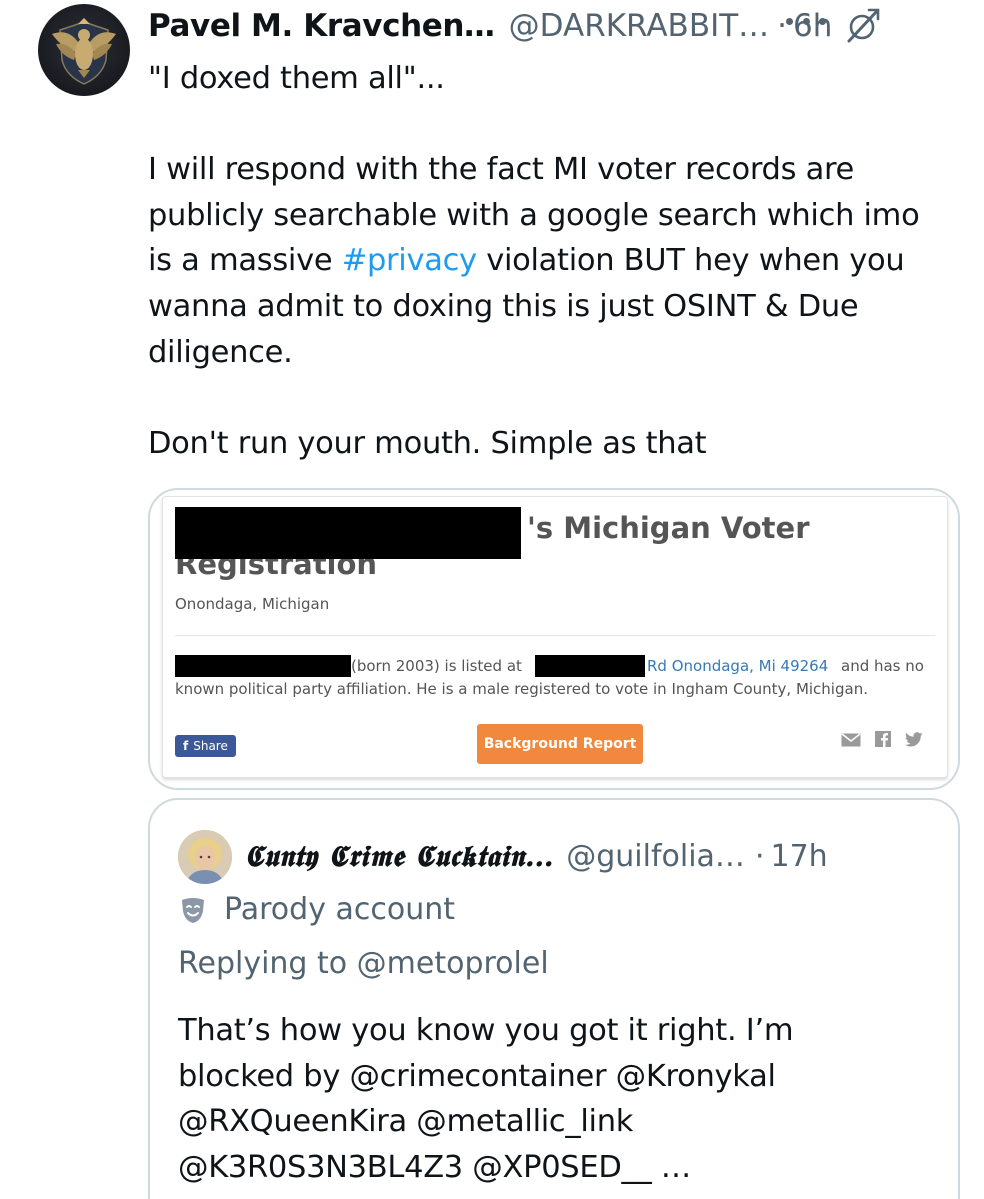 Image resolution: width=984 pixels, height=1199 pixels. I want to click on facebook-share-button: f Share, so click(205, 746).